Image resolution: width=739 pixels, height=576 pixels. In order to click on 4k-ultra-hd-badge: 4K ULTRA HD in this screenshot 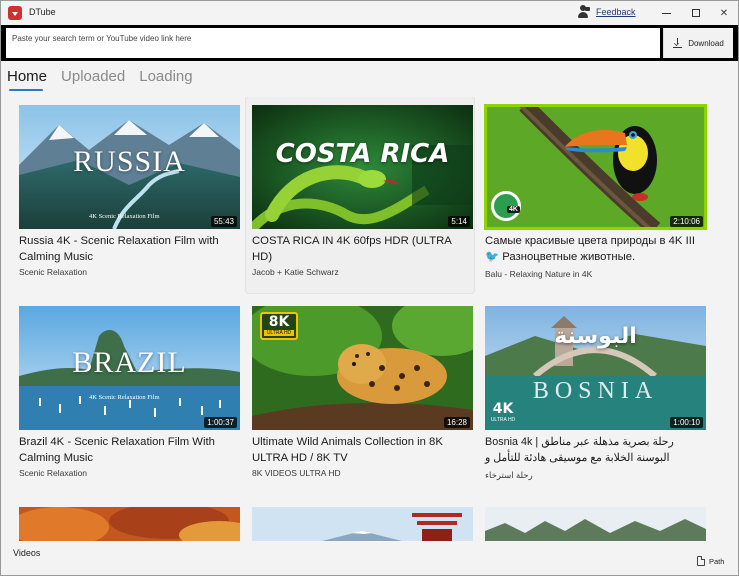, I will do `click(503, 414)`.